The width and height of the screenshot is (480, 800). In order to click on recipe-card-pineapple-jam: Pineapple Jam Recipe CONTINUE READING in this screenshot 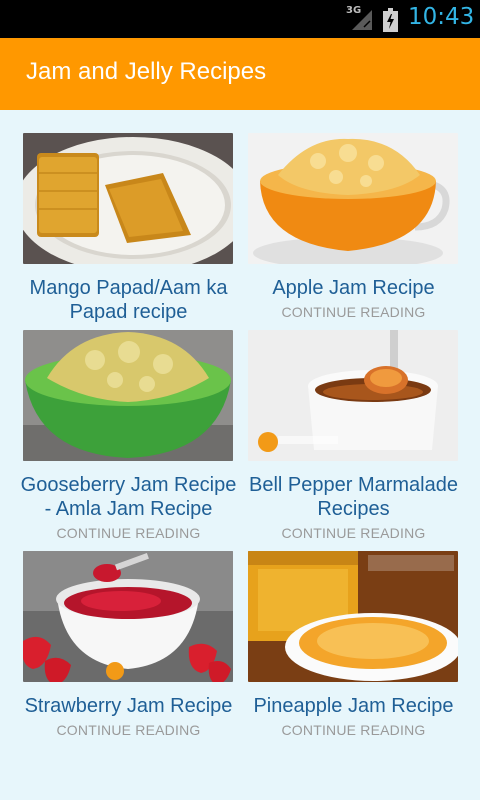, I will do `click(353, 648)`.